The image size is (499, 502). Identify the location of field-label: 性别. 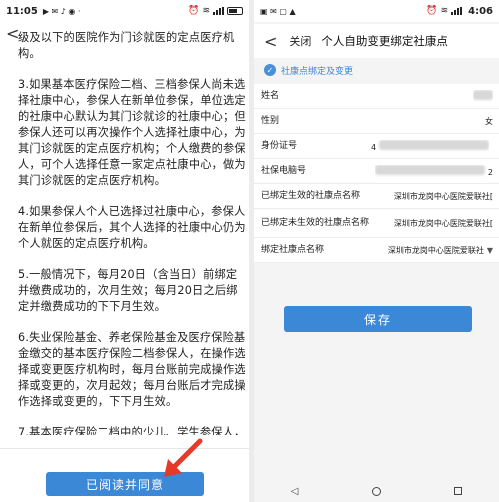
(270, 120).